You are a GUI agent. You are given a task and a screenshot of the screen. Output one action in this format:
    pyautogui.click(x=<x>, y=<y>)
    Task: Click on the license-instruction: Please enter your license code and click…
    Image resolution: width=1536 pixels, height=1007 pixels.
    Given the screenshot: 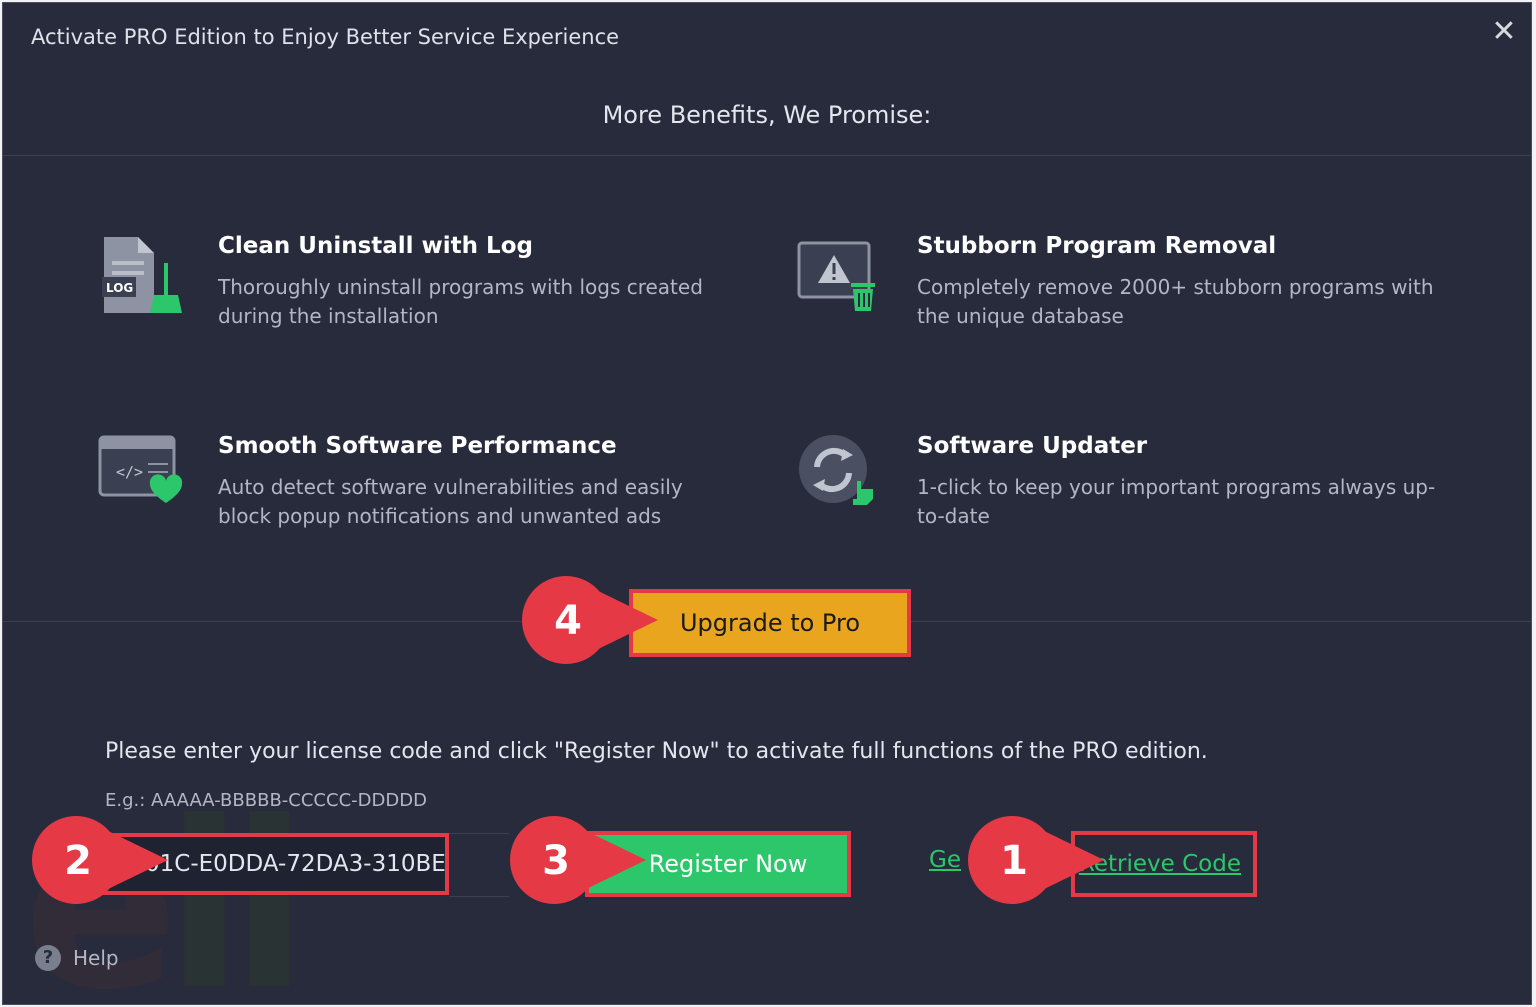 What is the action you would take?
    pyautogui.click(x=656, y=751)
    